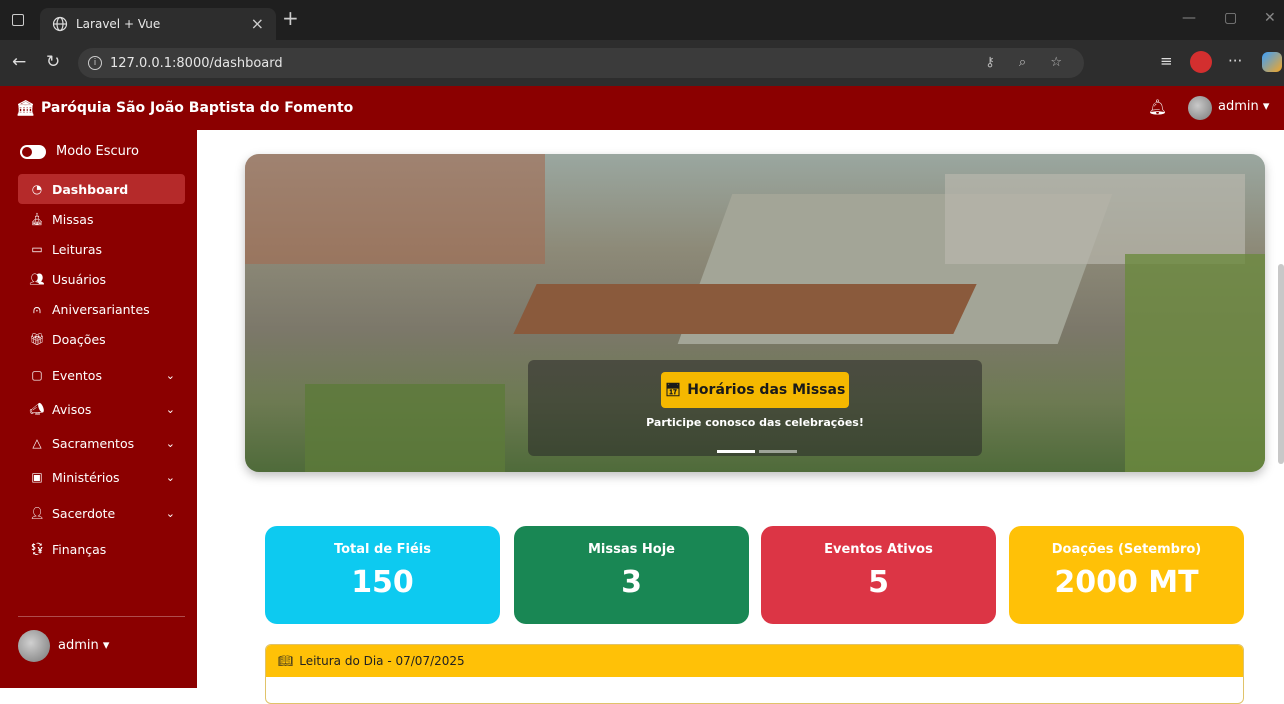  What do you see at coordinates (1201, 62) in the screenshot?
I see `profile-icon` at bounding box center [1201, 62].